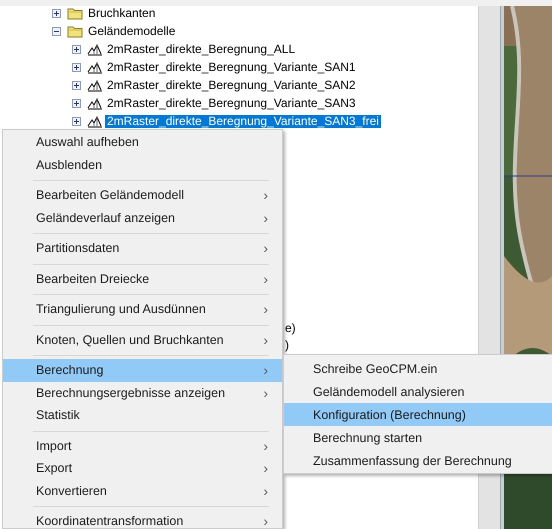  Describe the element at coordinates (142, 370) in the screenshot. I see `menu-item: Berechnung ›` at that location.